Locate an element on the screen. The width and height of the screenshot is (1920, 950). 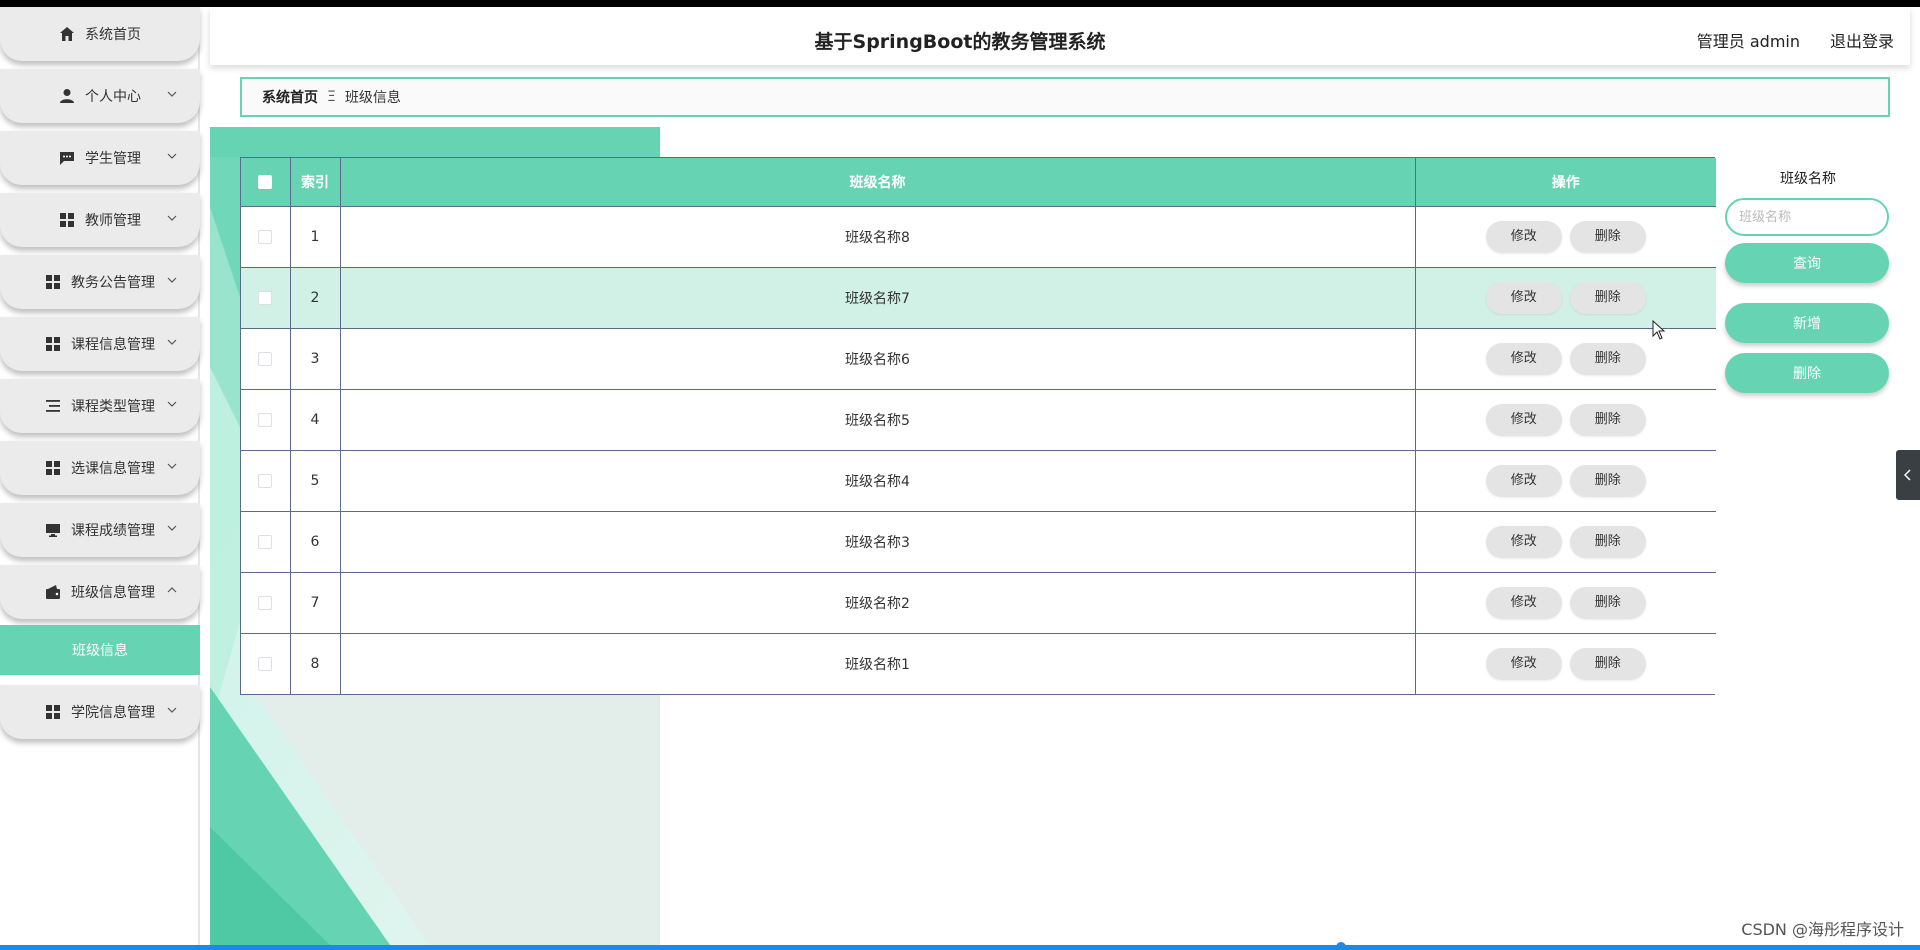
sidebar-item-8: 选课信息管理 is located at coordinates (100, 468).